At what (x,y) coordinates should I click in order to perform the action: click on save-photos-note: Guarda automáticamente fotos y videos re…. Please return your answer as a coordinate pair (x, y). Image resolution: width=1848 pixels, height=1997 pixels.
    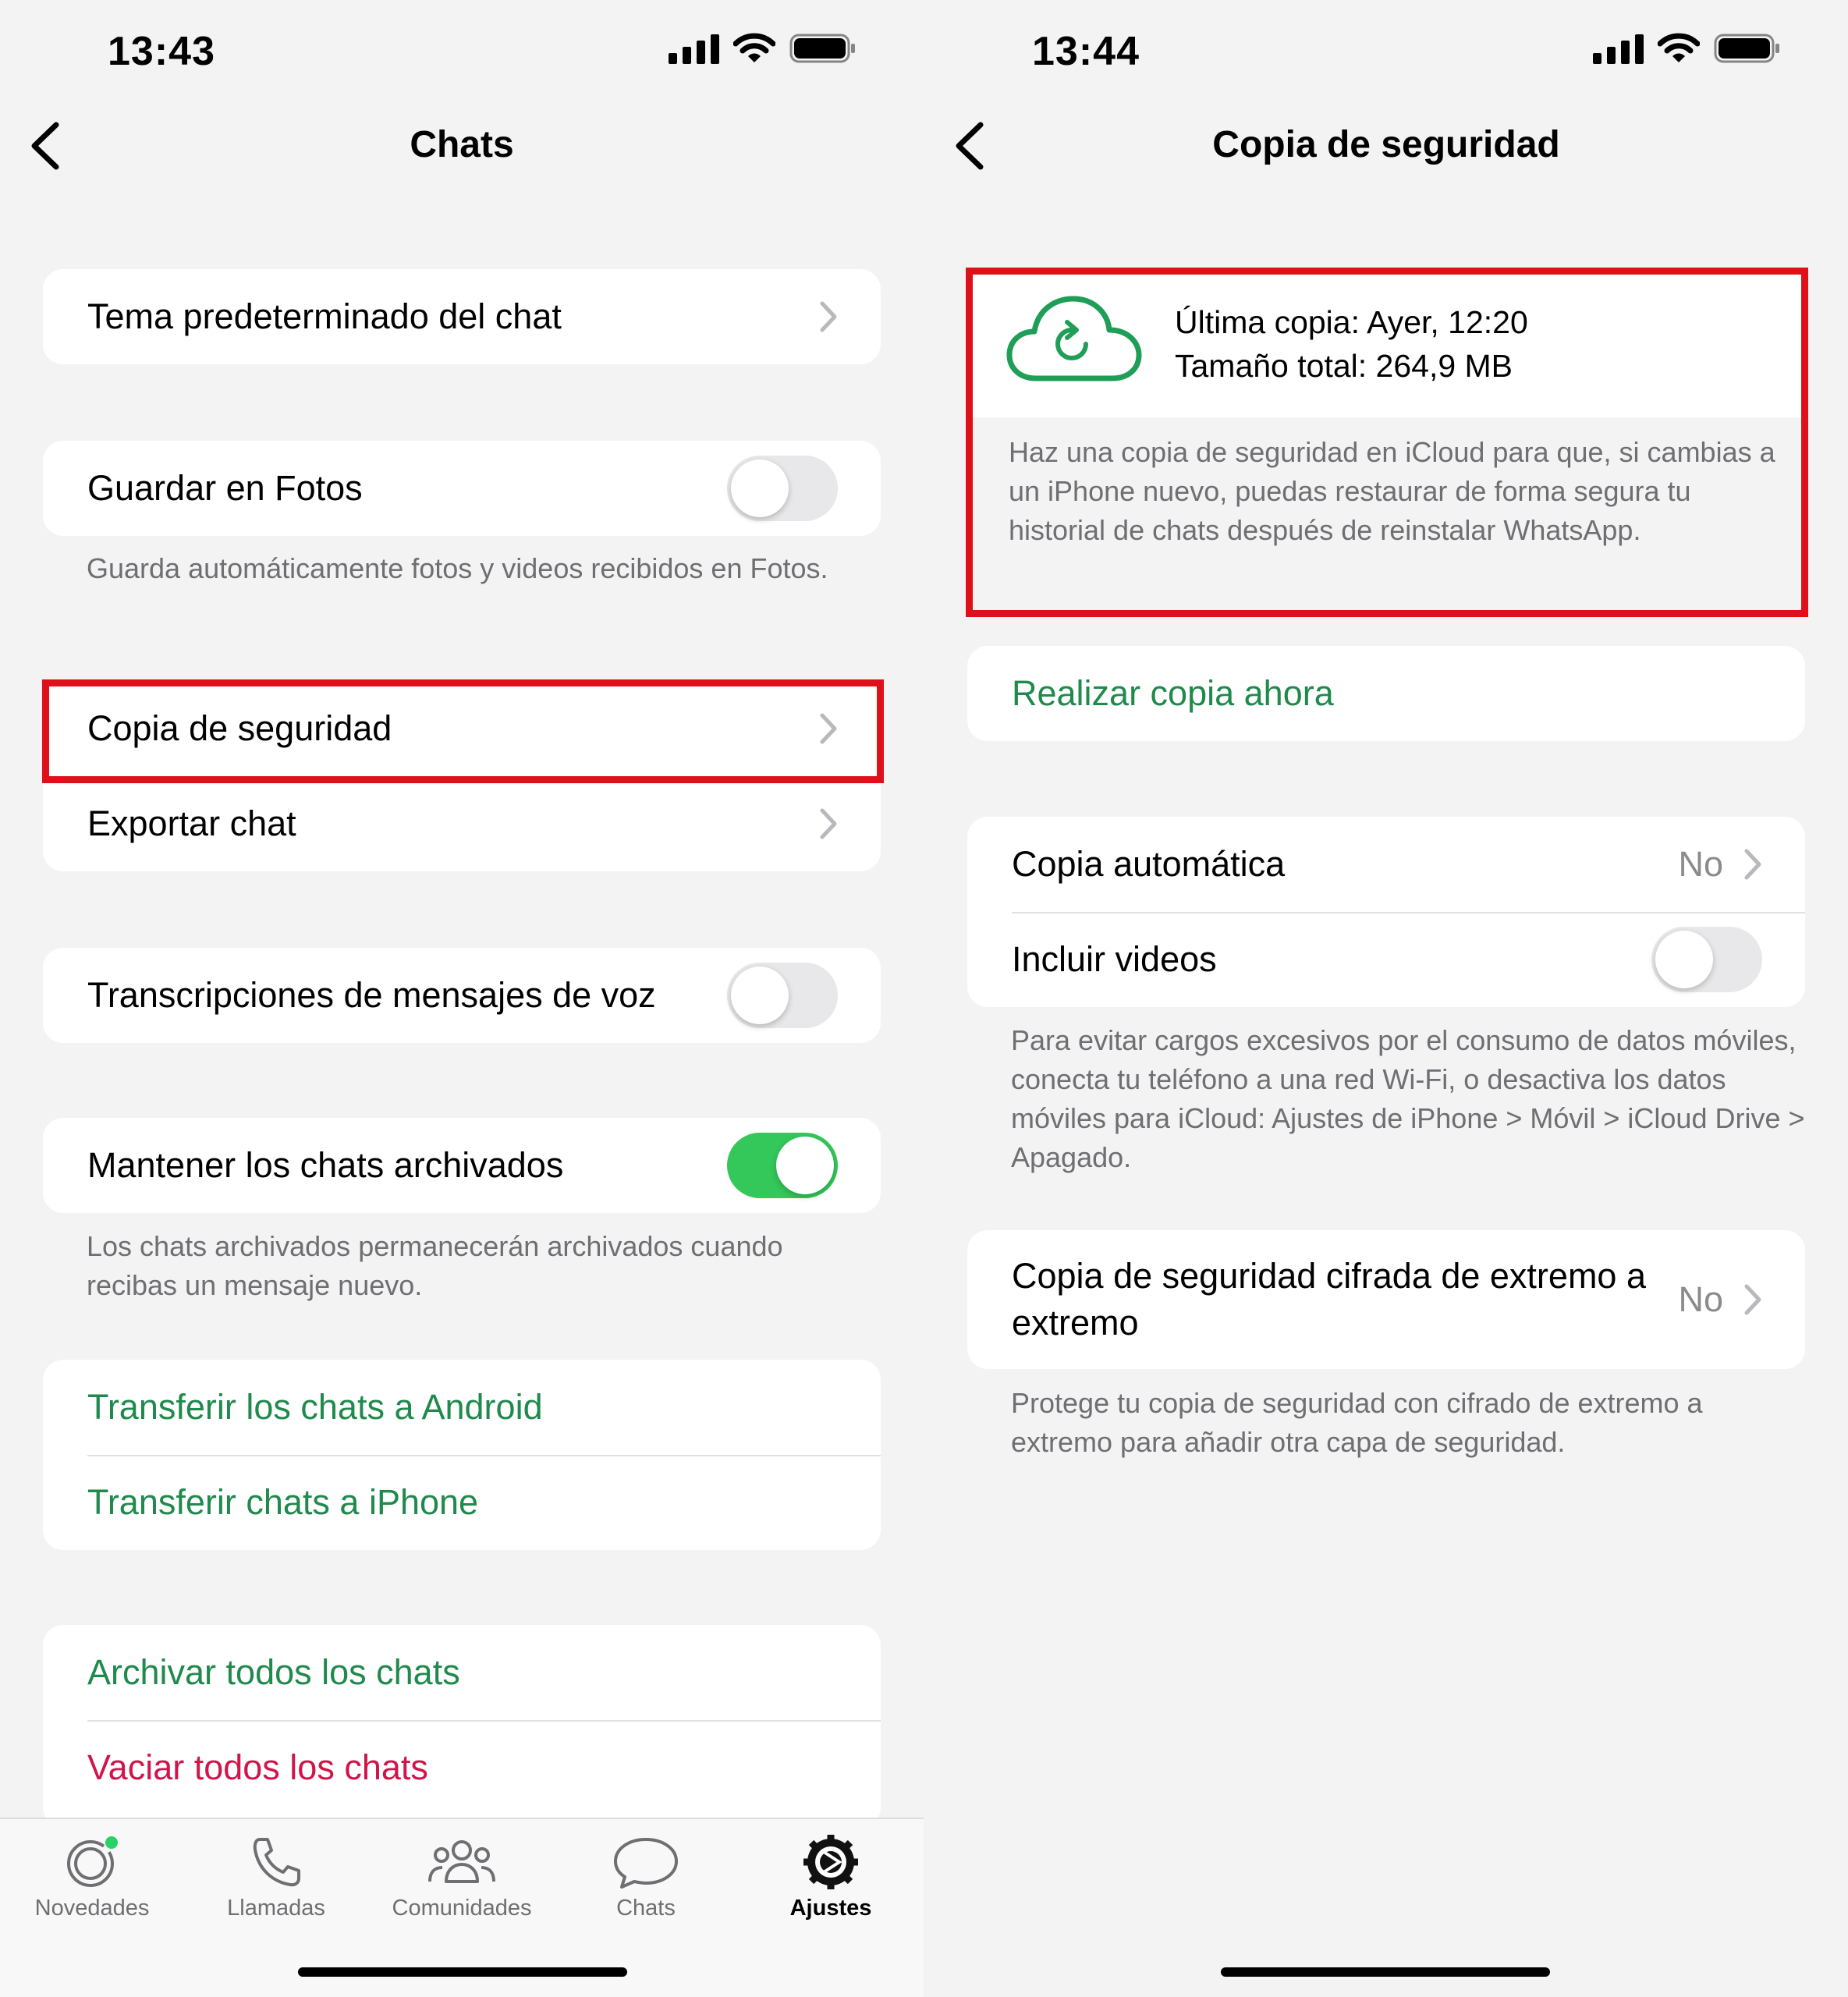
    Looking at the image, I should click on (457, 568).